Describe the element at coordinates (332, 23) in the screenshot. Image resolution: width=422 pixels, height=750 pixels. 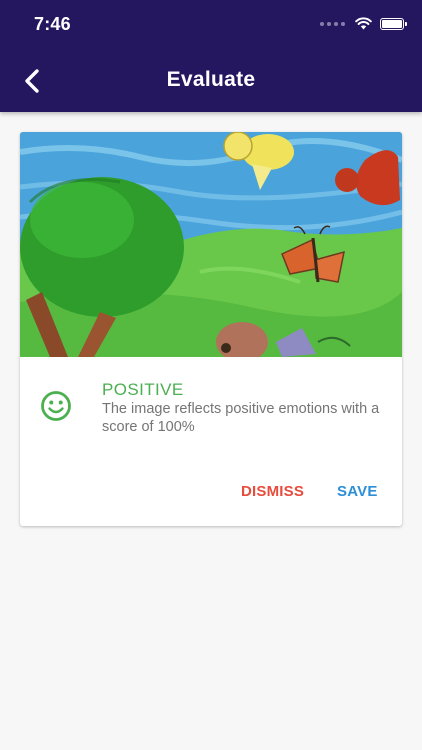
I see `signal-icon` at that location.